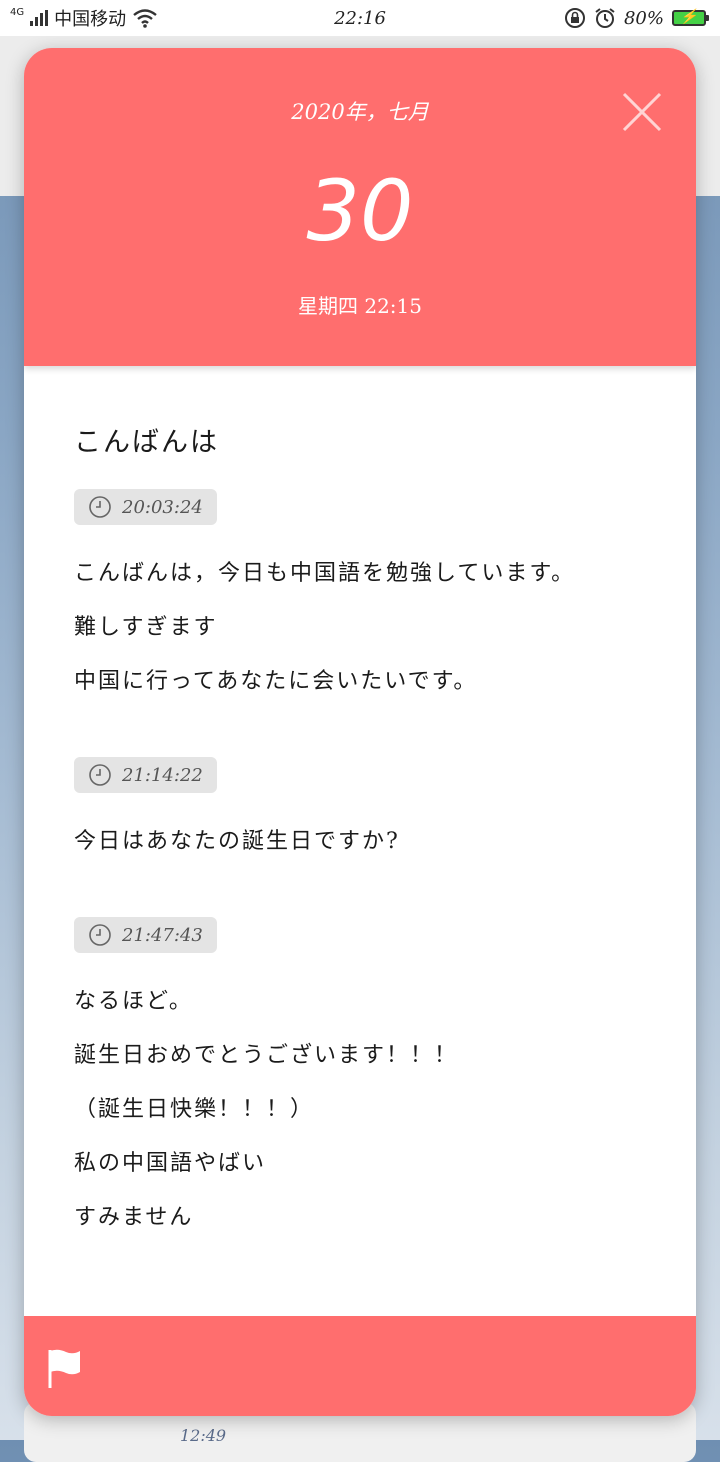 The image size is (720, 1462). I want to click on rotation-lock-icon, so click(574, 18).